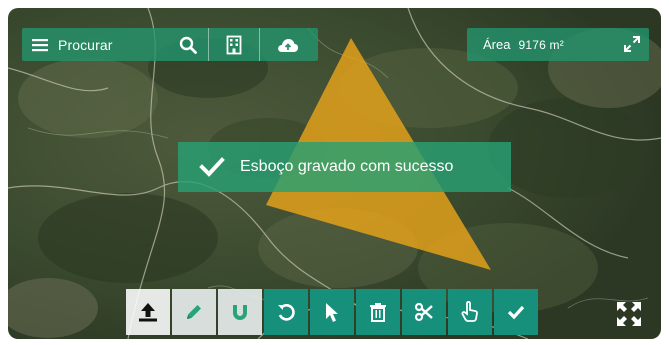  What do you see at coordinates (347, 166) in the screenshot?
I see `toast-message: Esboço gravado com sucesso` at bounding box center [347, 166].